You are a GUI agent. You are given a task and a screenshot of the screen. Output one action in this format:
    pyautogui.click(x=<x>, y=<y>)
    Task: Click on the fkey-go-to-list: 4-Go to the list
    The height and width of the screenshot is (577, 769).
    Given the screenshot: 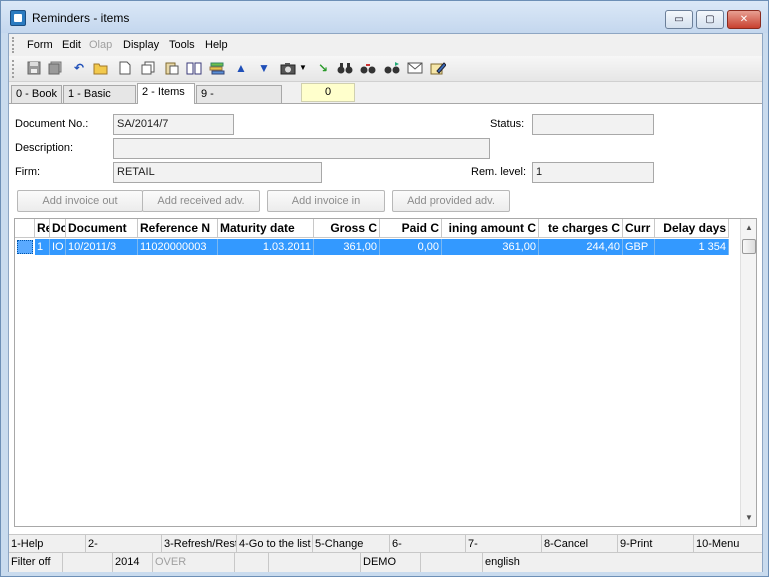 What is the action you would take?
    pyautogui.click(x=275, y=544)
    